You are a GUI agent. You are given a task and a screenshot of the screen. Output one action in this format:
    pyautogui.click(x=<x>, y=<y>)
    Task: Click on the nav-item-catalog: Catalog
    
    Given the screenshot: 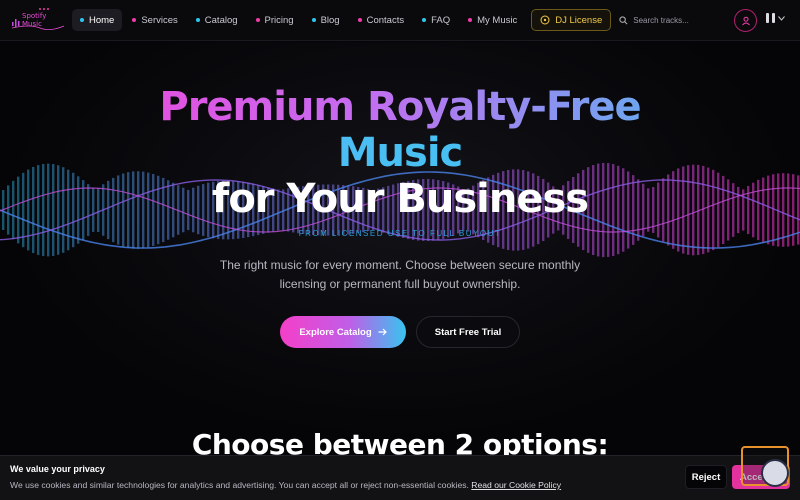 What is the action you would take?
    pyautogui.click(x=217, y=20)
    